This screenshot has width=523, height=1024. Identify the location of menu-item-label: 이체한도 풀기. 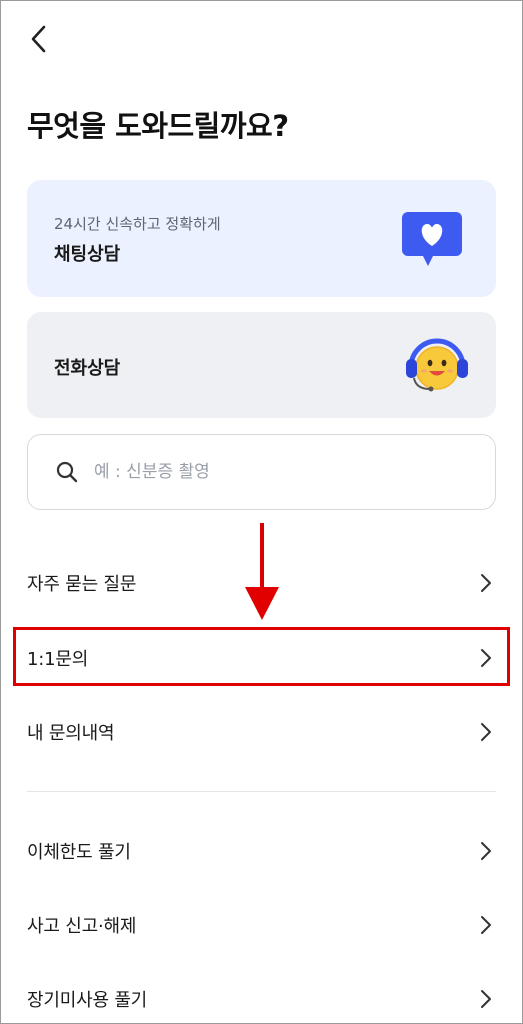
(79, 852).